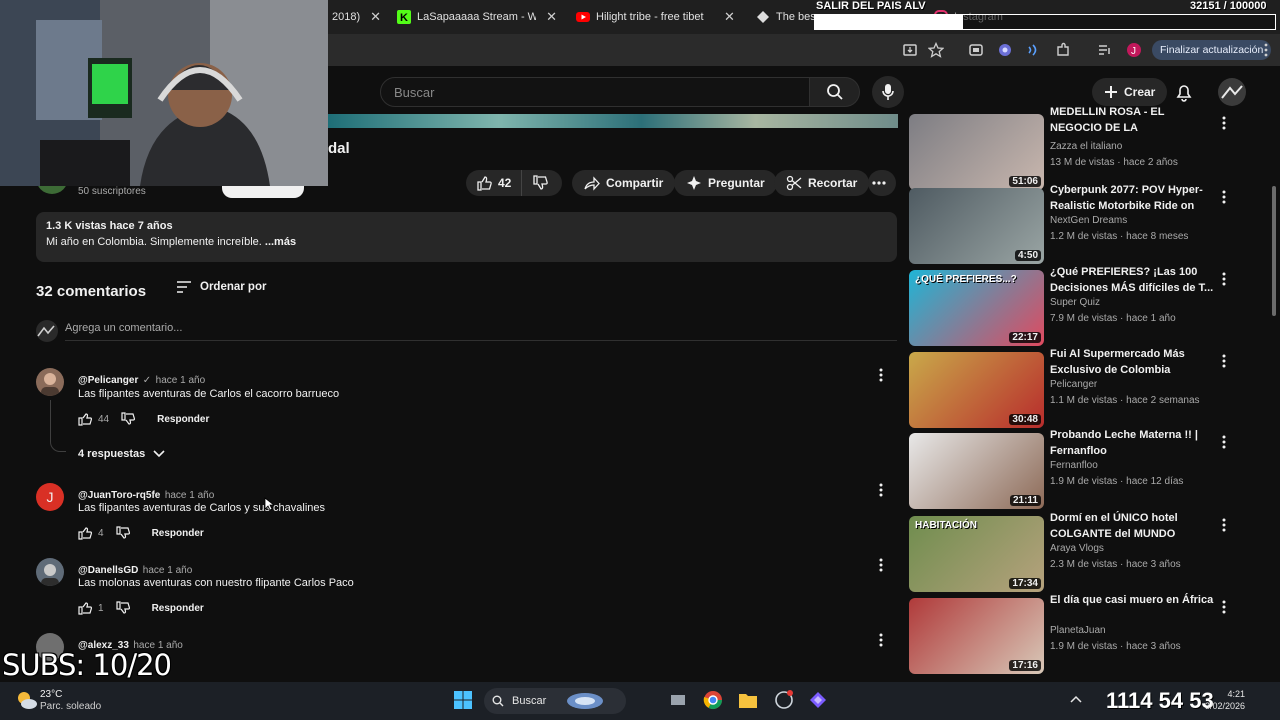 The height and width of the screenshot is (720, 1280). I want to click on video-thumbnail: 17:16, so click(976, 636).